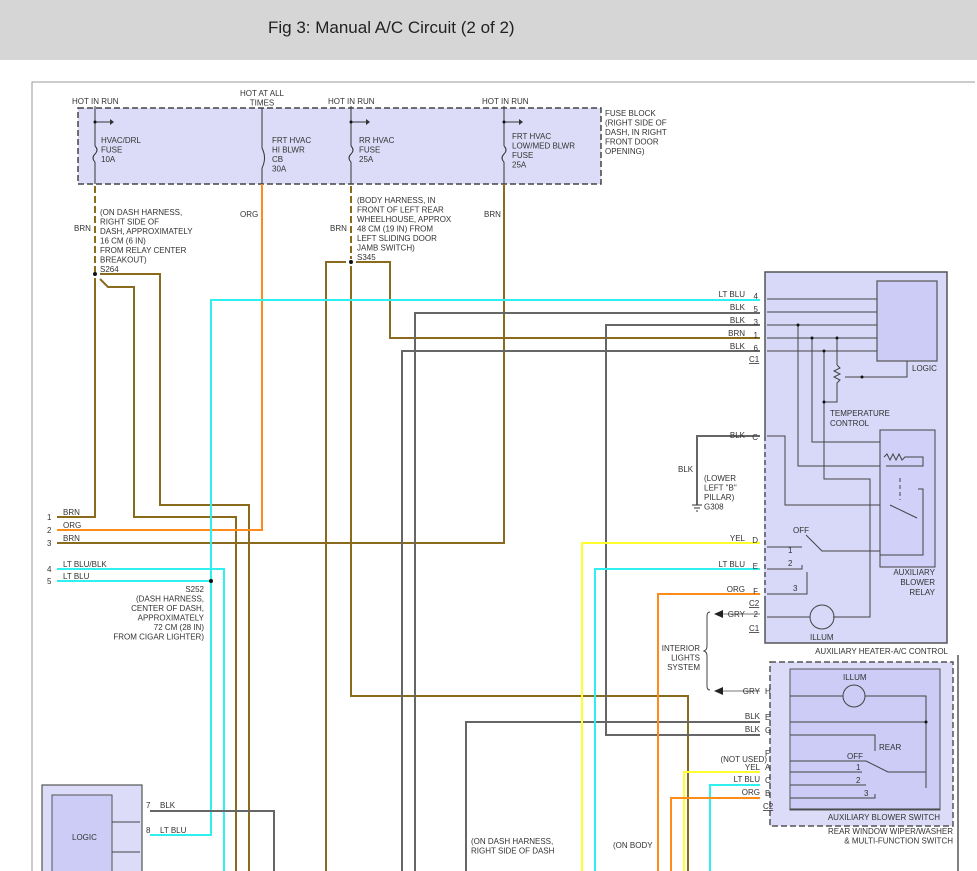  What do you see at coordinates (85, 564) in the screenshot?
I see `label: LT BLU/BLK` at bounding box center [85, 564].